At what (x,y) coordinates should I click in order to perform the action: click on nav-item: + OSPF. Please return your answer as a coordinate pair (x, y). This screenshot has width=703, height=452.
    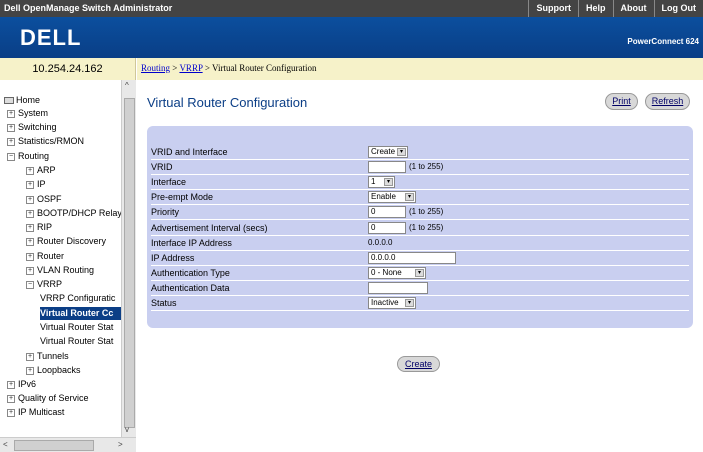
    Looking at the image, I should click on (44, 199).